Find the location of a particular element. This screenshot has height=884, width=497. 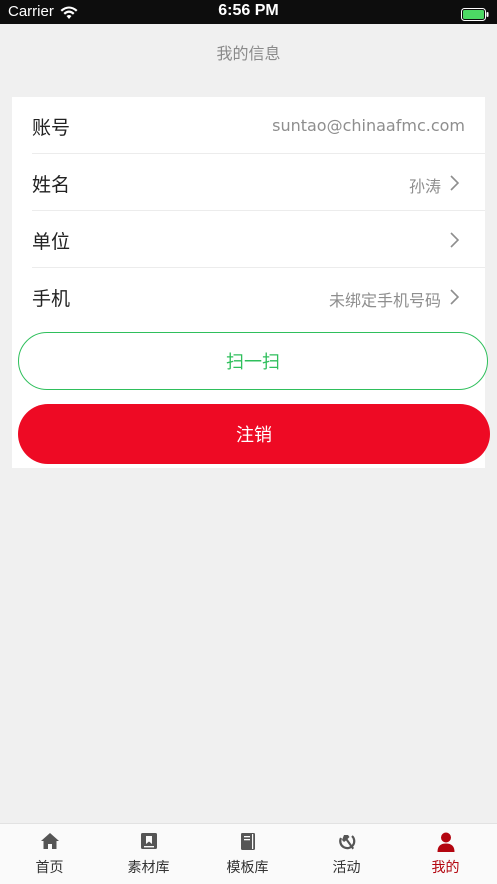

tab-activities: 活动 is located at coordinates (346, 854).